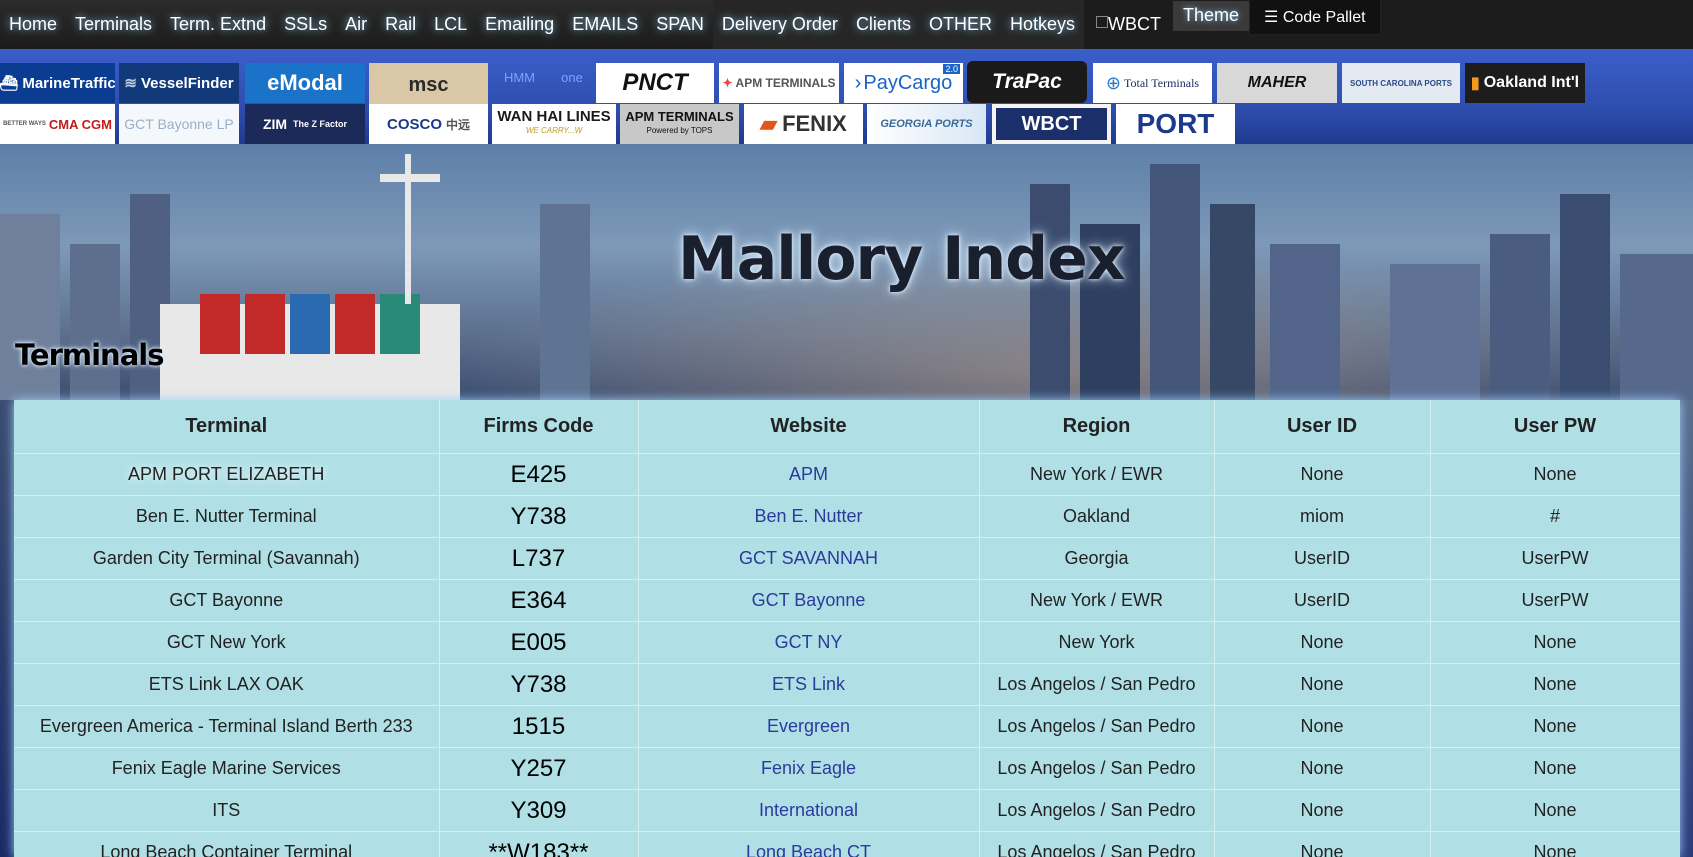  Describe the element at coordinates (727, 83) in the screenshot. I see `apm-star-icon: ✦` at that location.